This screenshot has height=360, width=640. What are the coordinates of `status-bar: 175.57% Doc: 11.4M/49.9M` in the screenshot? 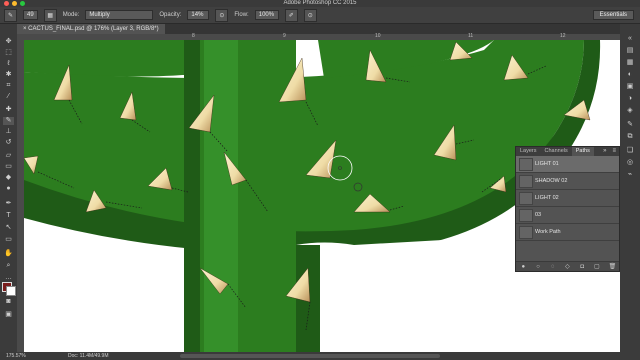 It's located at (310, 356).